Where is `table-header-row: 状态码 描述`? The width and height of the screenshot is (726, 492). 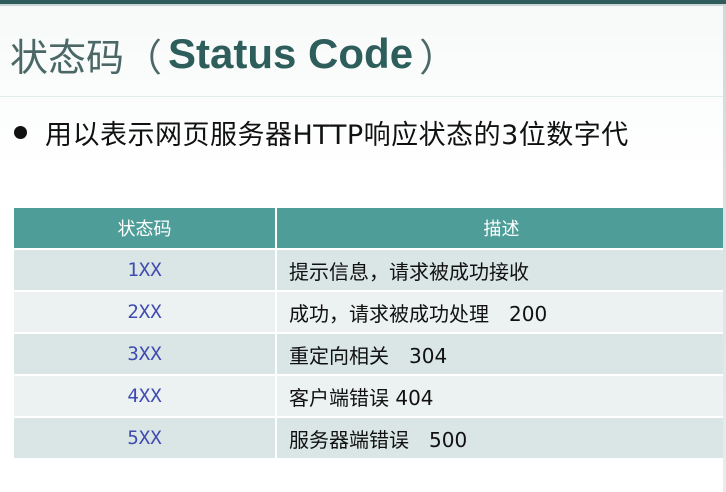 table-header-row: 状态码 描述 is located at coordinates (370, 229).